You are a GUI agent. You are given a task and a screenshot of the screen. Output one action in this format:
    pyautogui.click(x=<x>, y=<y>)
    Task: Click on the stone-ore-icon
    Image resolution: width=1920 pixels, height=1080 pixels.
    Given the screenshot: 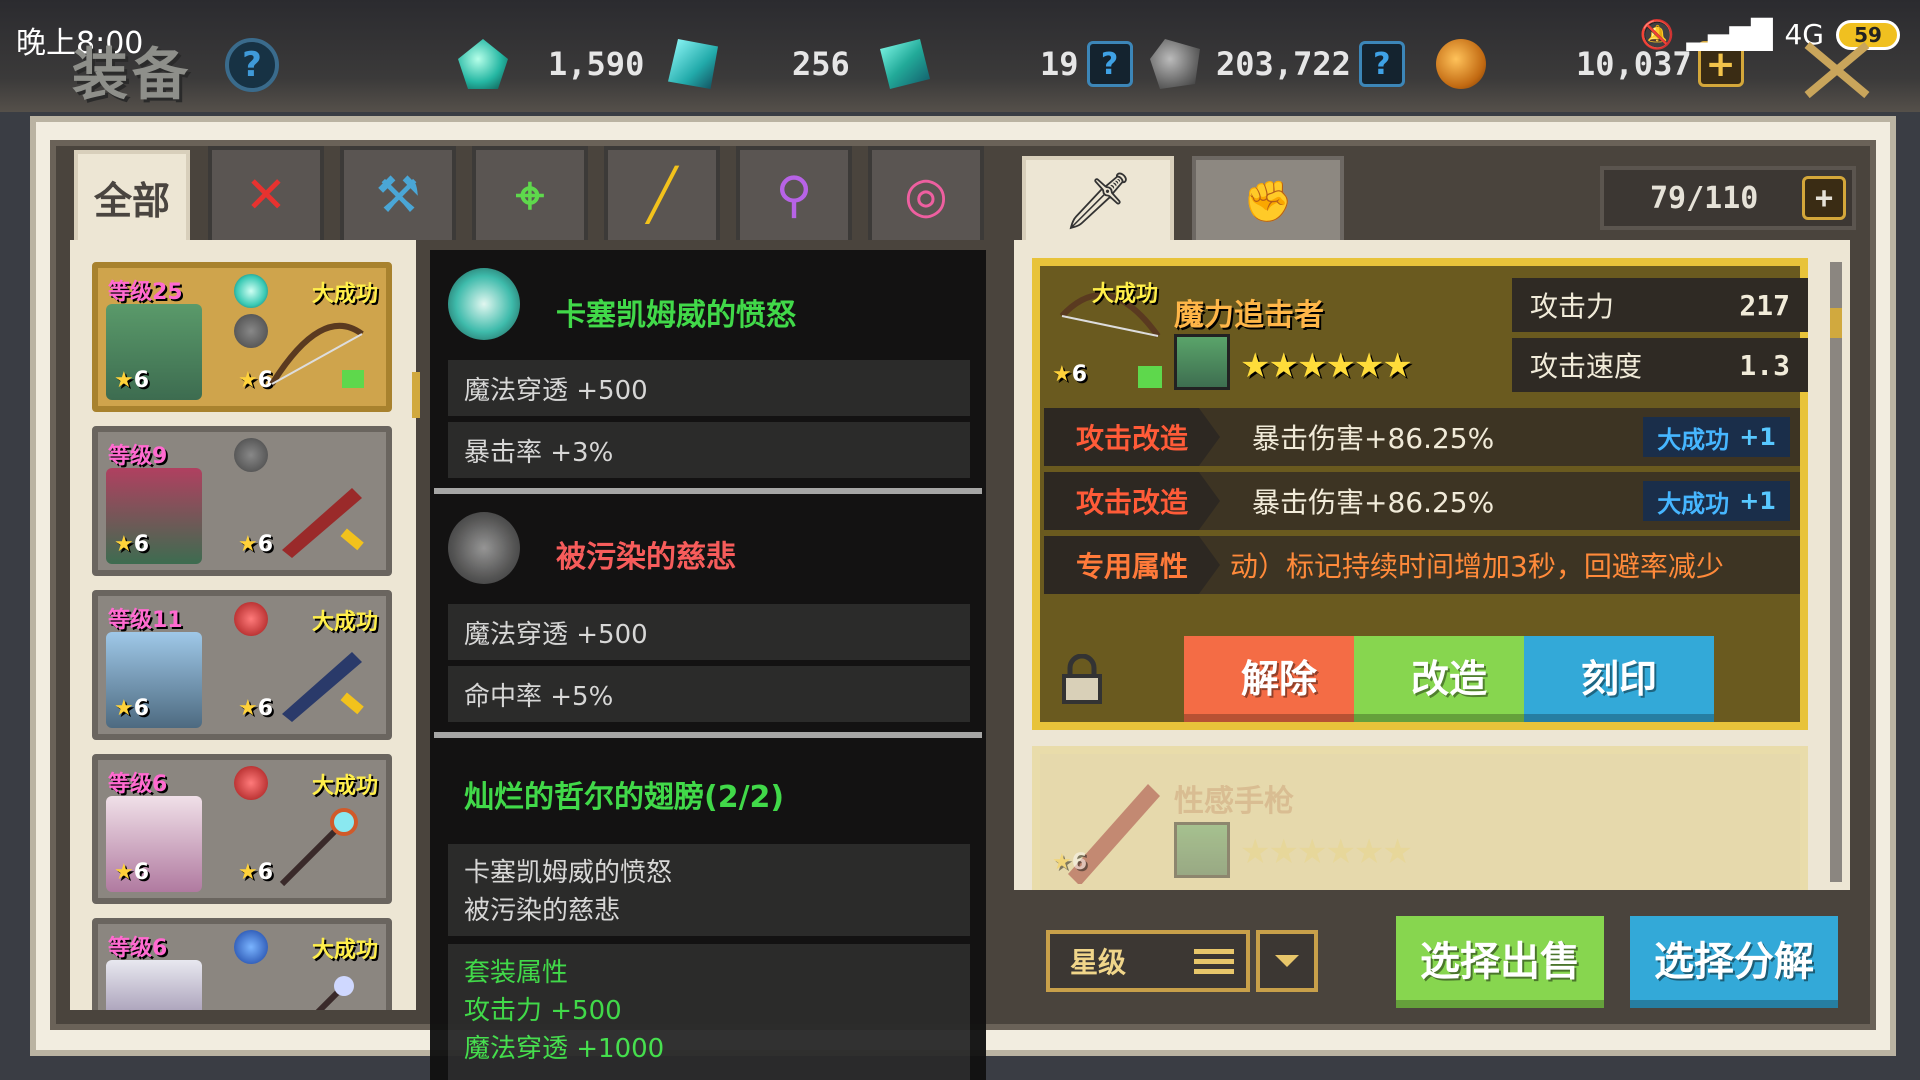 What is the action you would take?
    pyautogui.click(x=1175, y=64)
    